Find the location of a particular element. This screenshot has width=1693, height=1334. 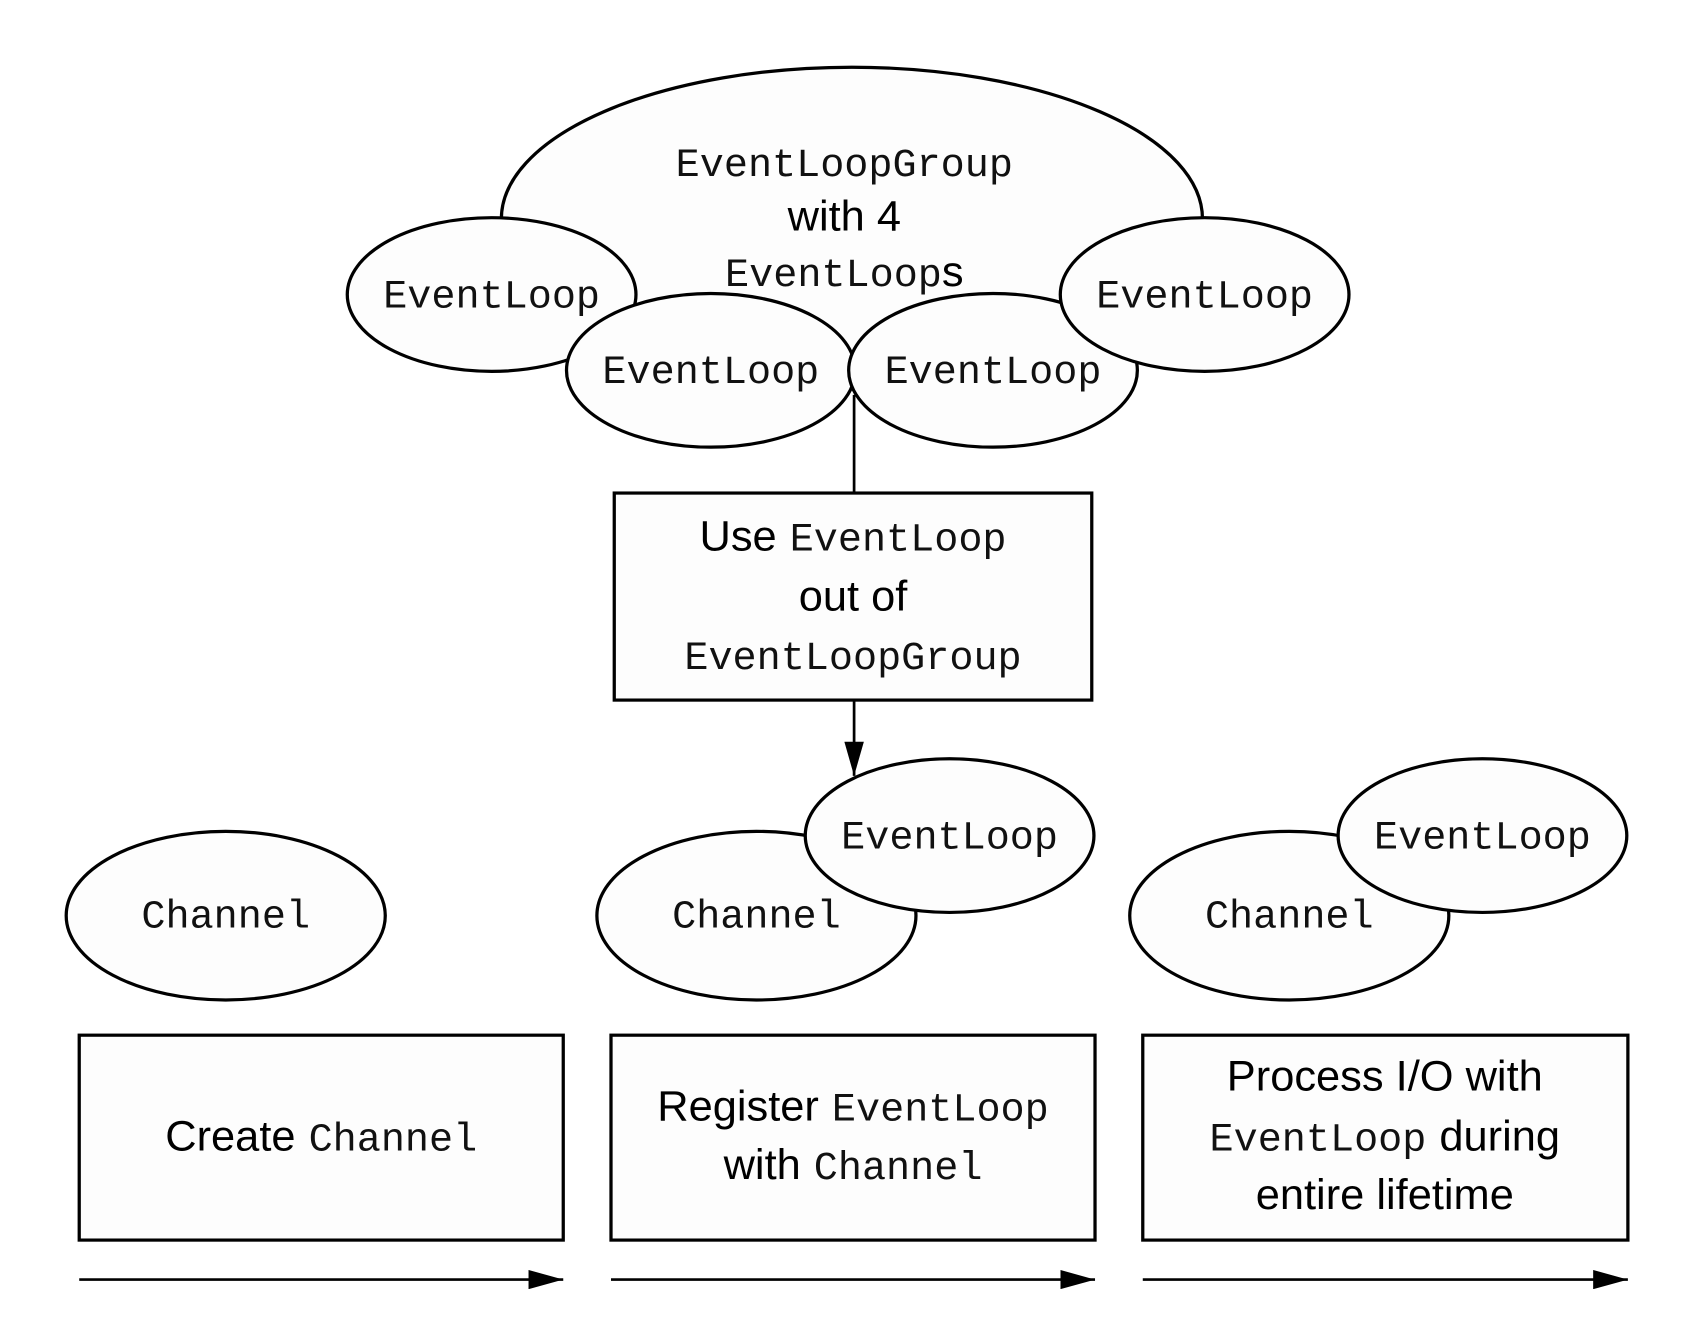

svg-text: EventLoopGroup is located at coordinates (852, 658).